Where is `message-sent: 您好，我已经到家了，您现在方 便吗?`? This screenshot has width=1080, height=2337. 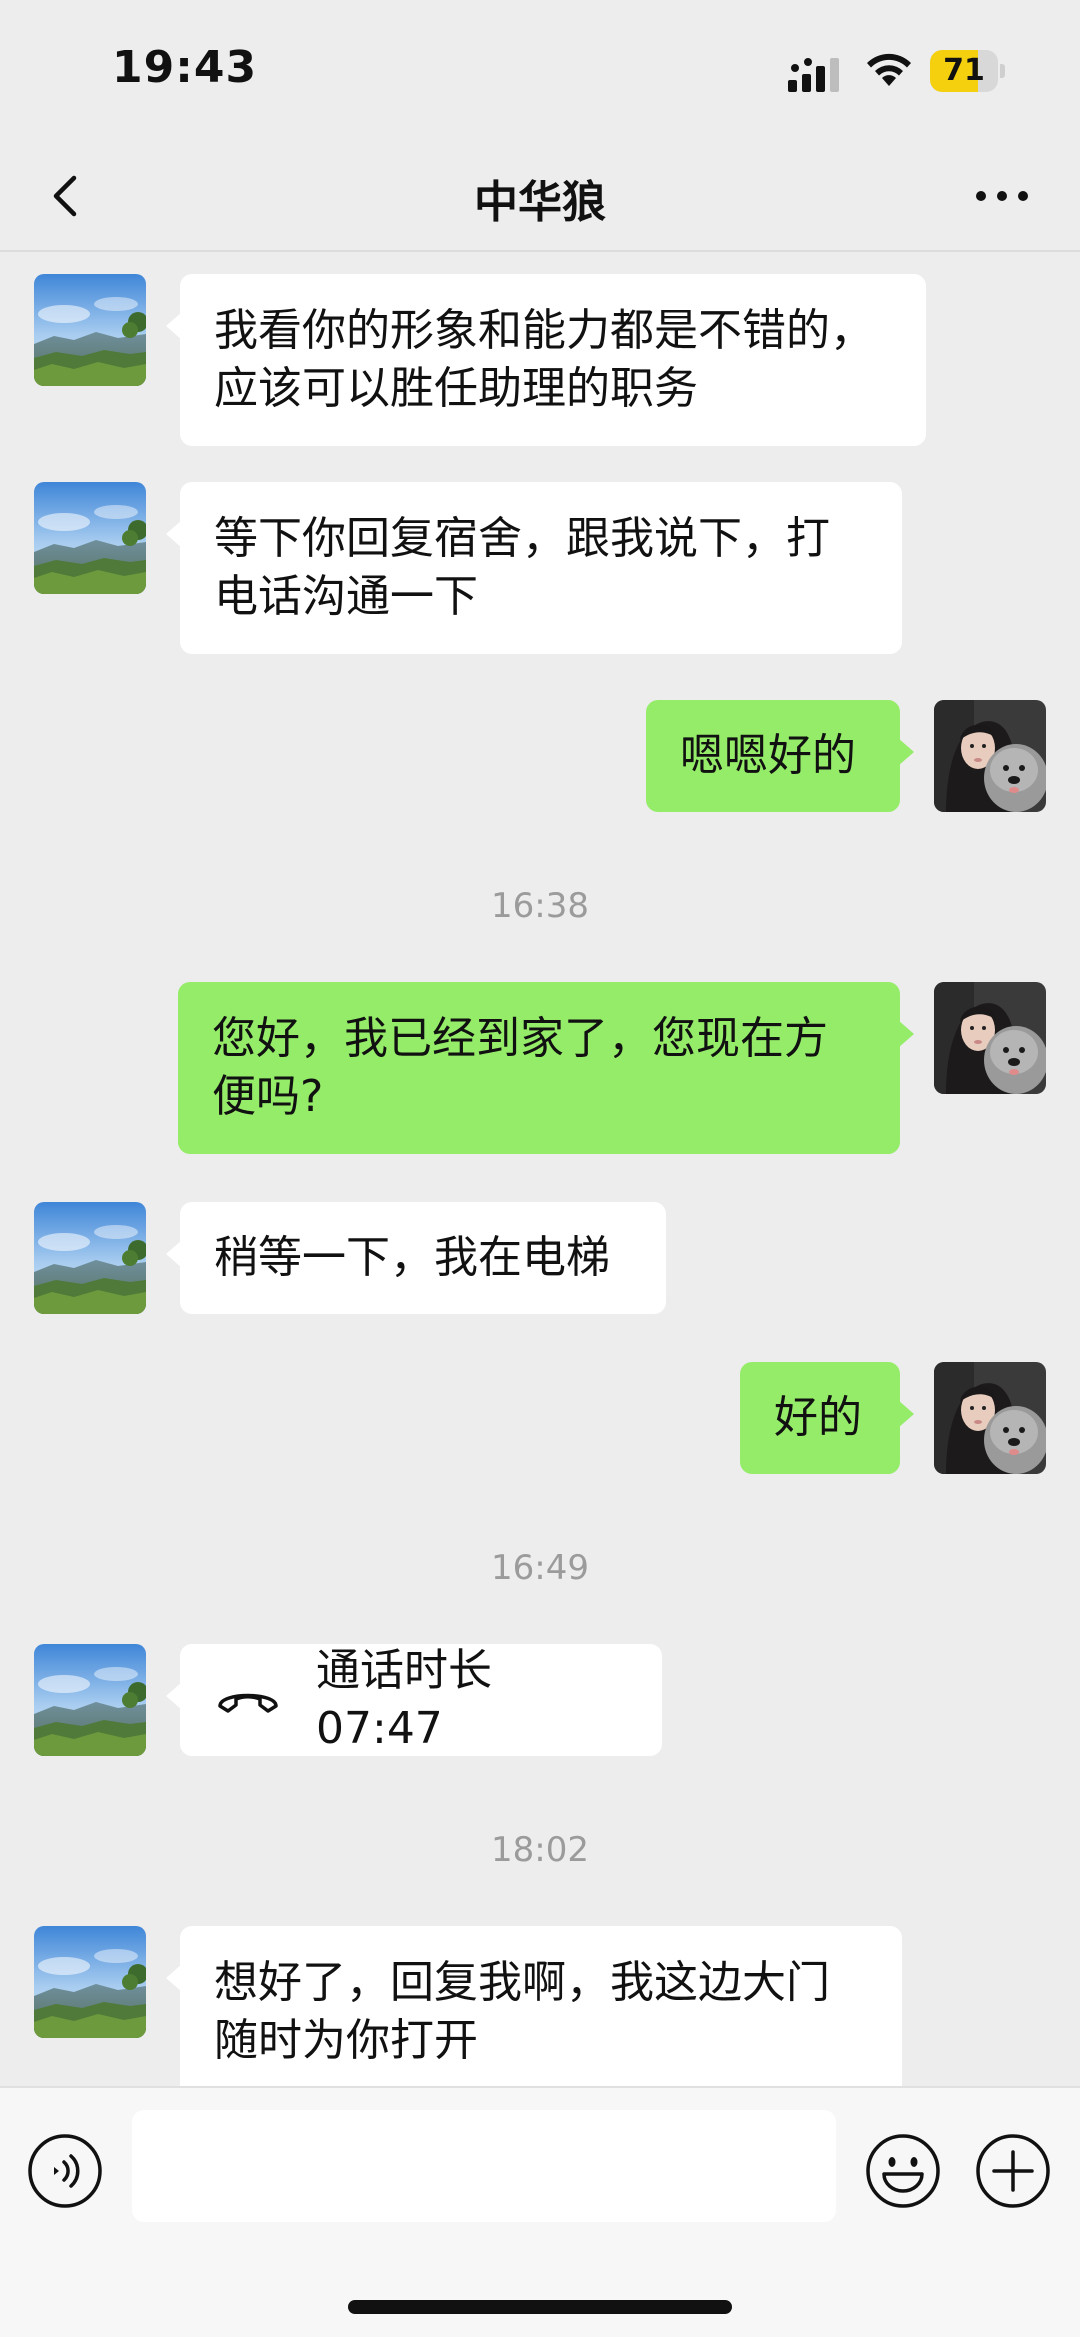
message-sent: 您好，我已经到家了，您现在方 便吗? is located at coordinates (540, 1070).